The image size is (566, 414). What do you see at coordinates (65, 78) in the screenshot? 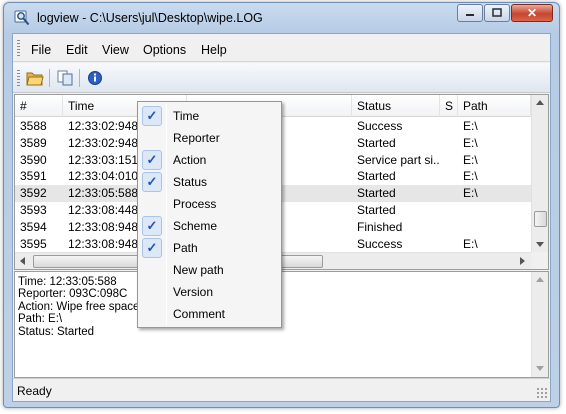
I see `copy-icon` at bounding box center [65, 78].